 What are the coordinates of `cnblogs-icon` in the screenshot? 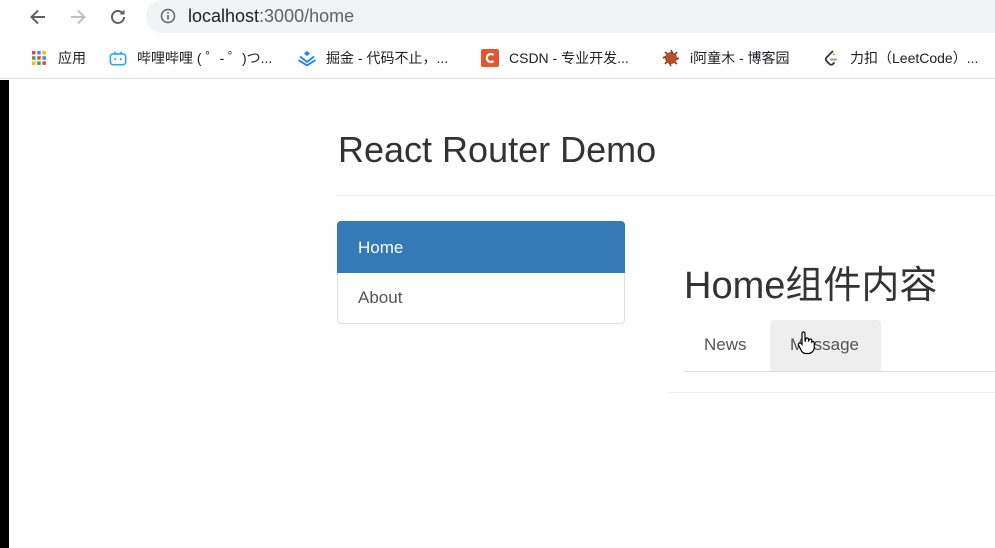 It's located at (671, 58).